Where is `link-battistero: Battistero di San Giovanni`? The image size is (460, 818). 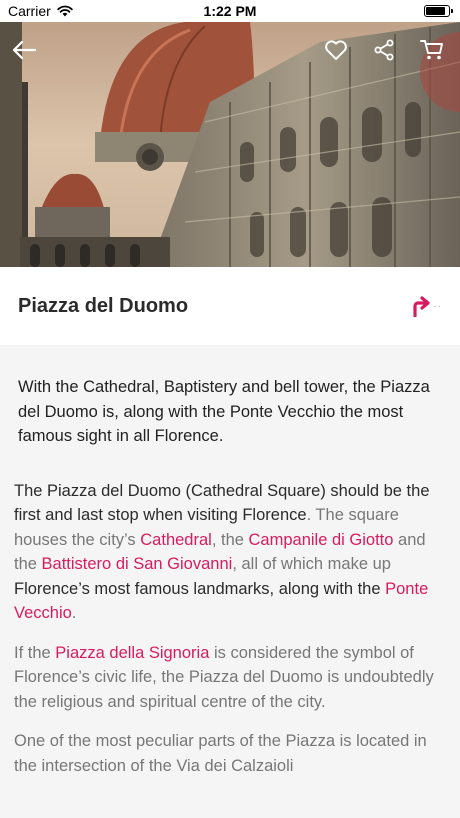 link-battistero: Battistero di San Giovanni is located at coordinates (137, 564).